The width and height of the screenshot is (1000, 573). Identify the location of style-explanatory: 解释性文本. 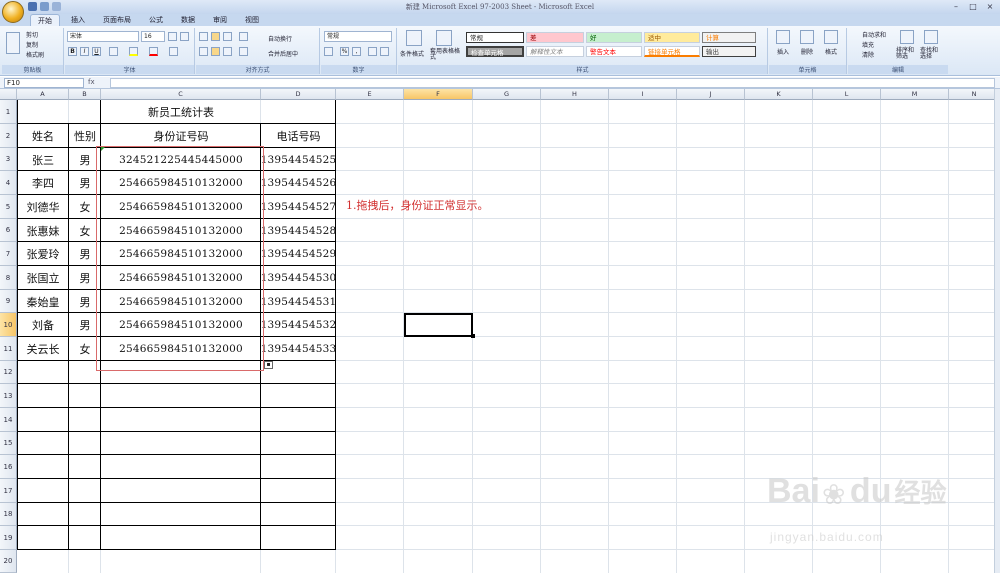
(555, 51).